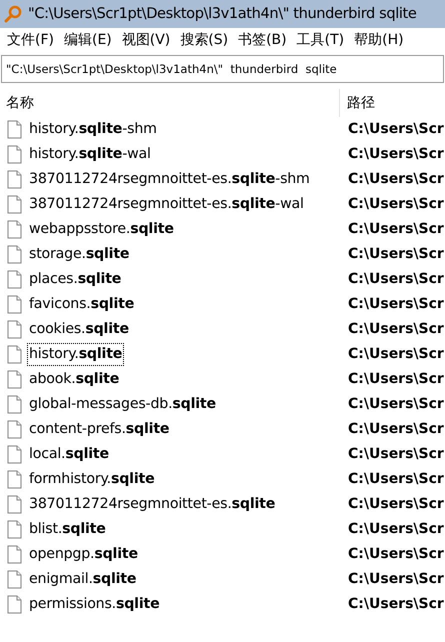  I want to click on file-name: 3870112724rsegmnoittet-es.sqlite-shm, so click(169, 180).